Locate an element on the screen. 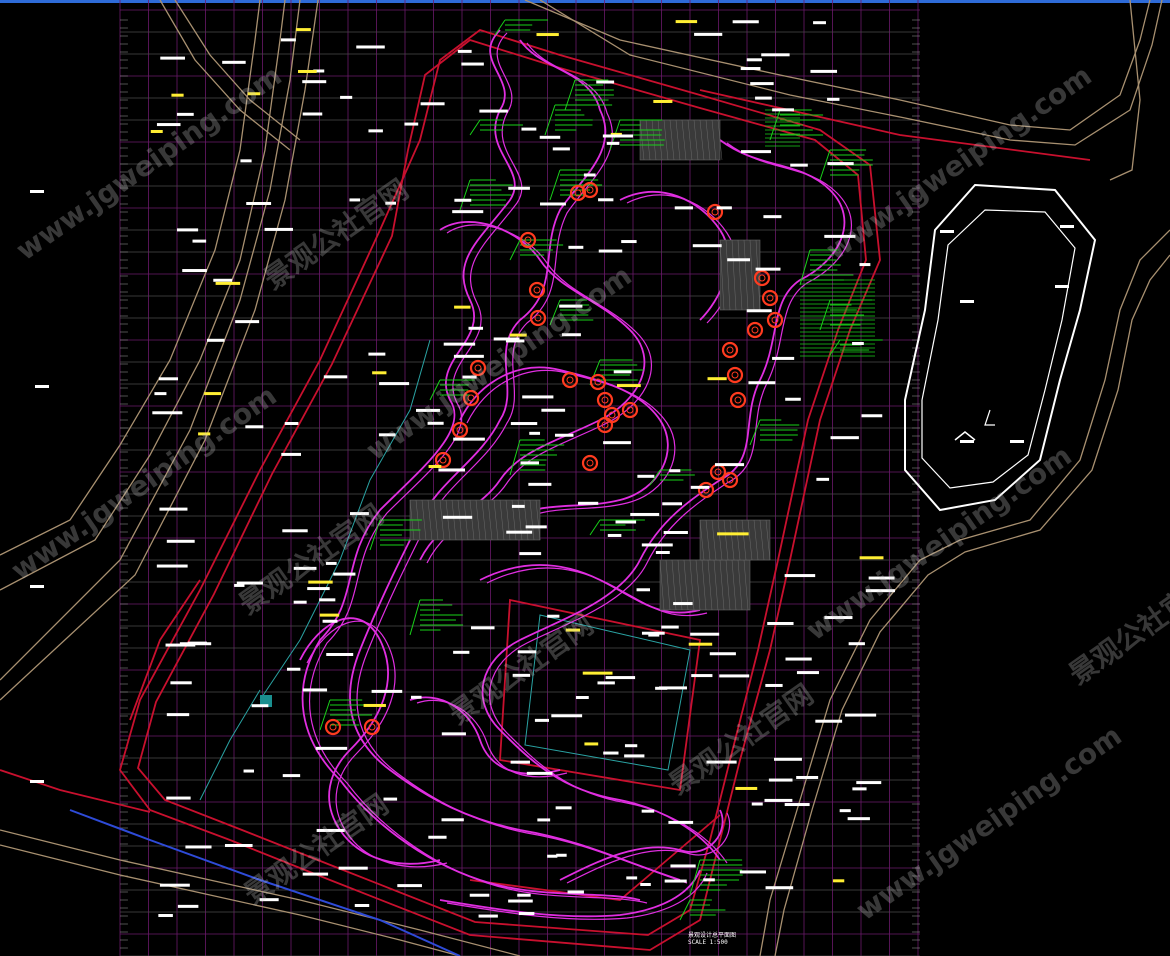  title-block-name: 景观设计总平面图 is located at coordinates (712, 935).